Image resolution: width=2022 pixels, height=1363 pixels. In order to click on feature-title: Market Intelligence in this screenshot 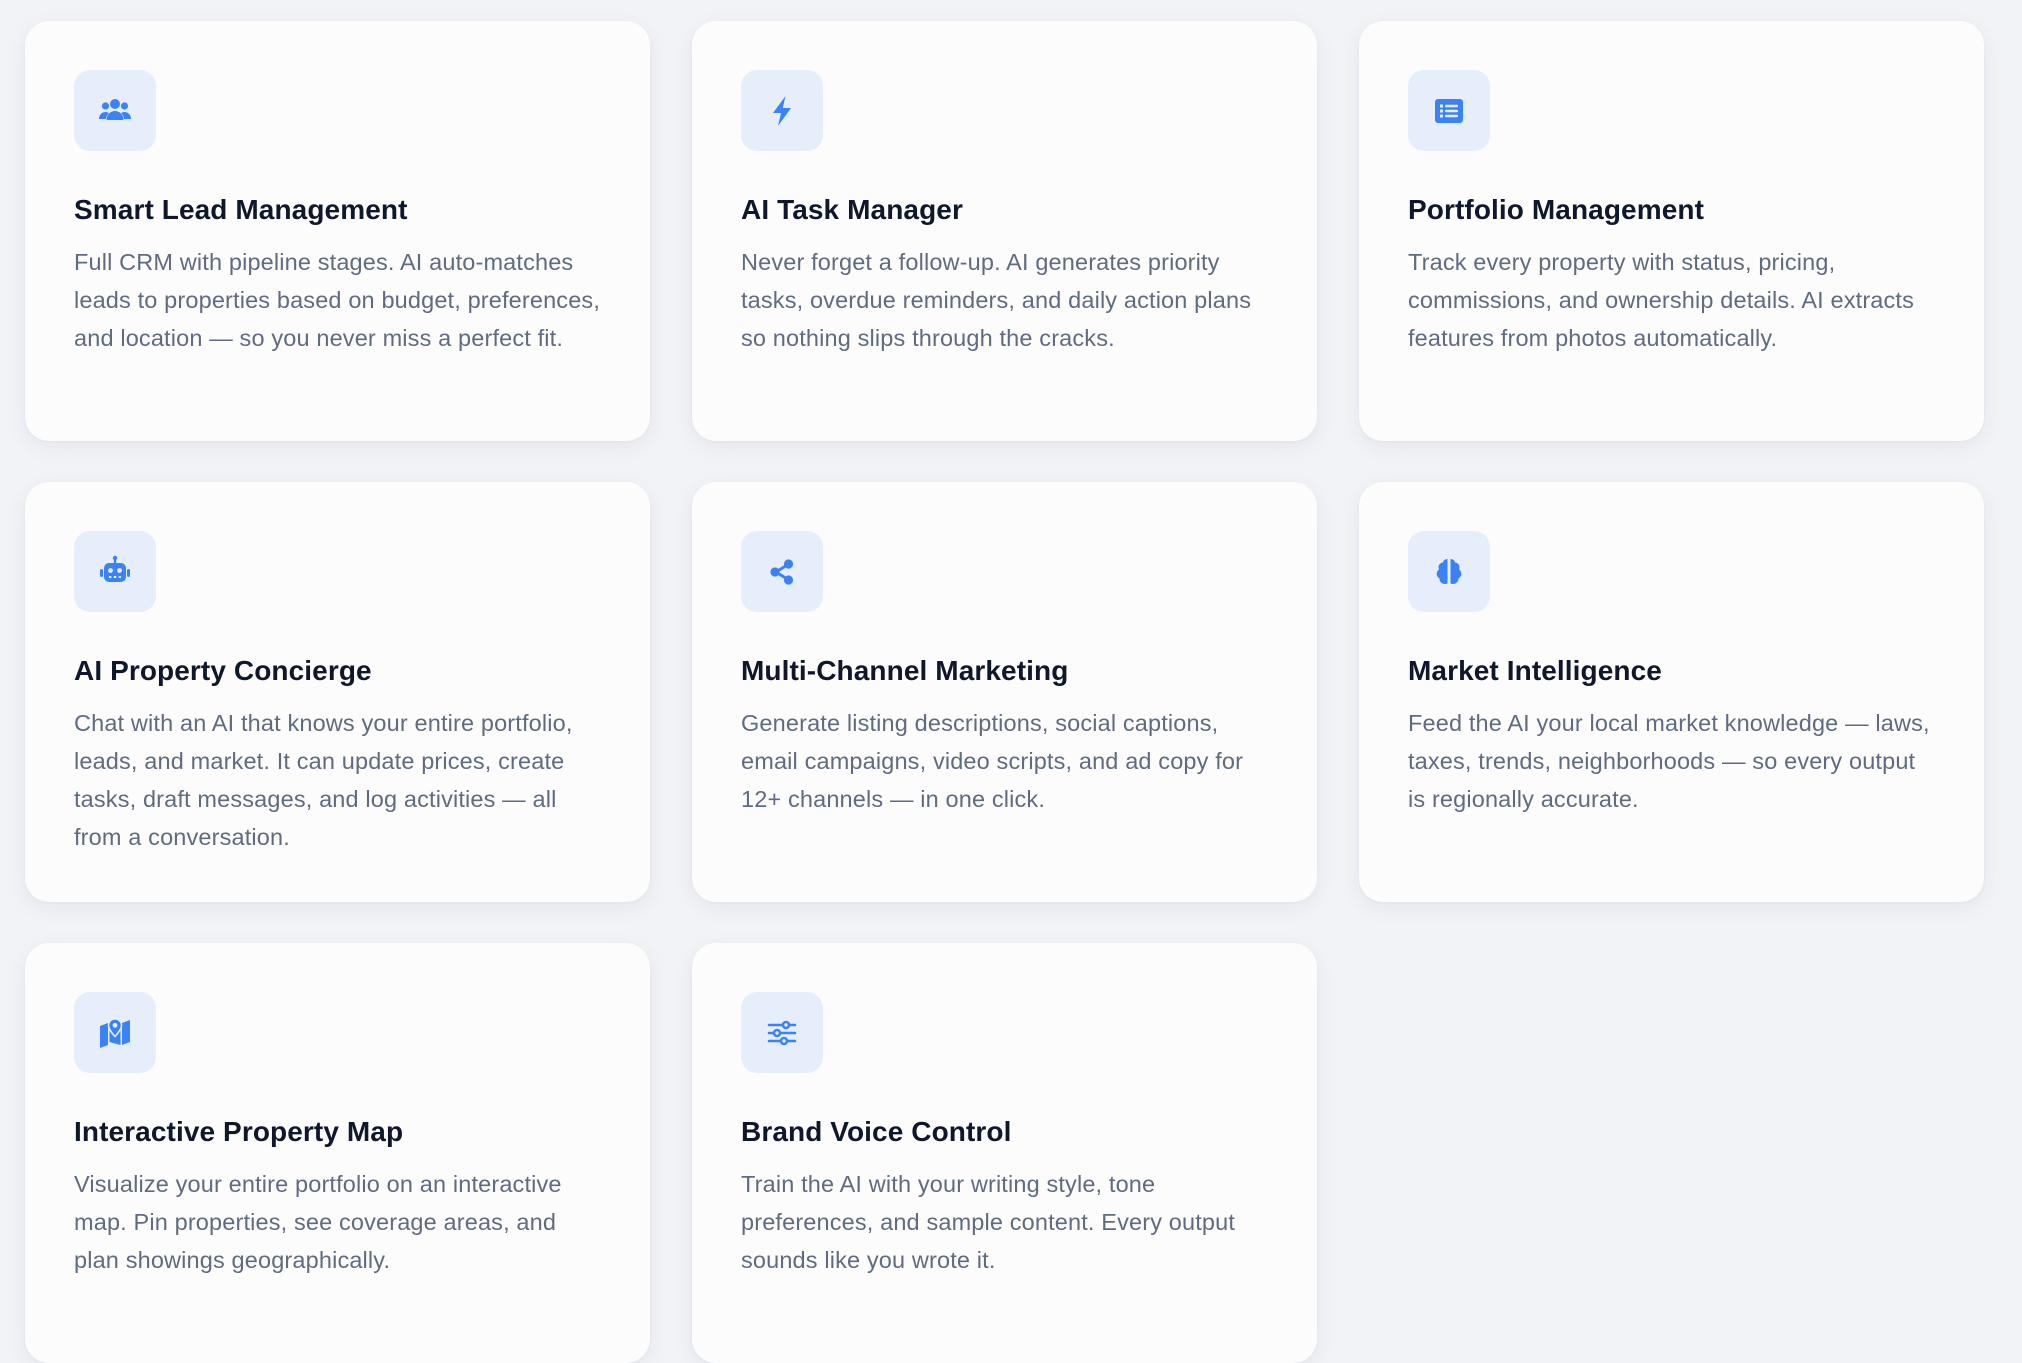, I will do `click(1535, 670)`.